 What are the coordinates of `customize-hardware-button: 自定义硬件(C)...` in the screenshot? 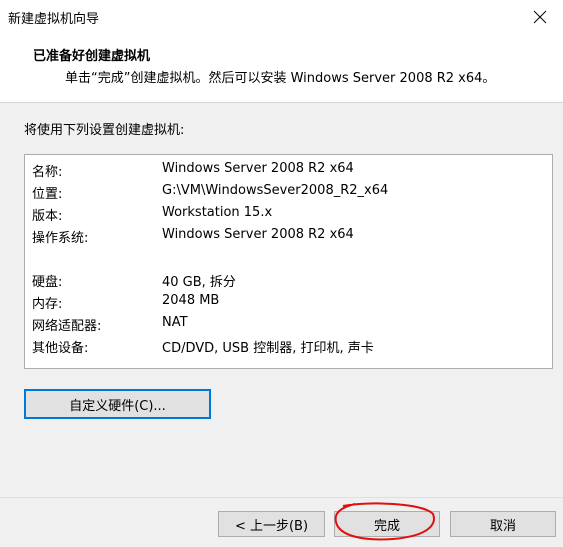 It's located at (117, 404).